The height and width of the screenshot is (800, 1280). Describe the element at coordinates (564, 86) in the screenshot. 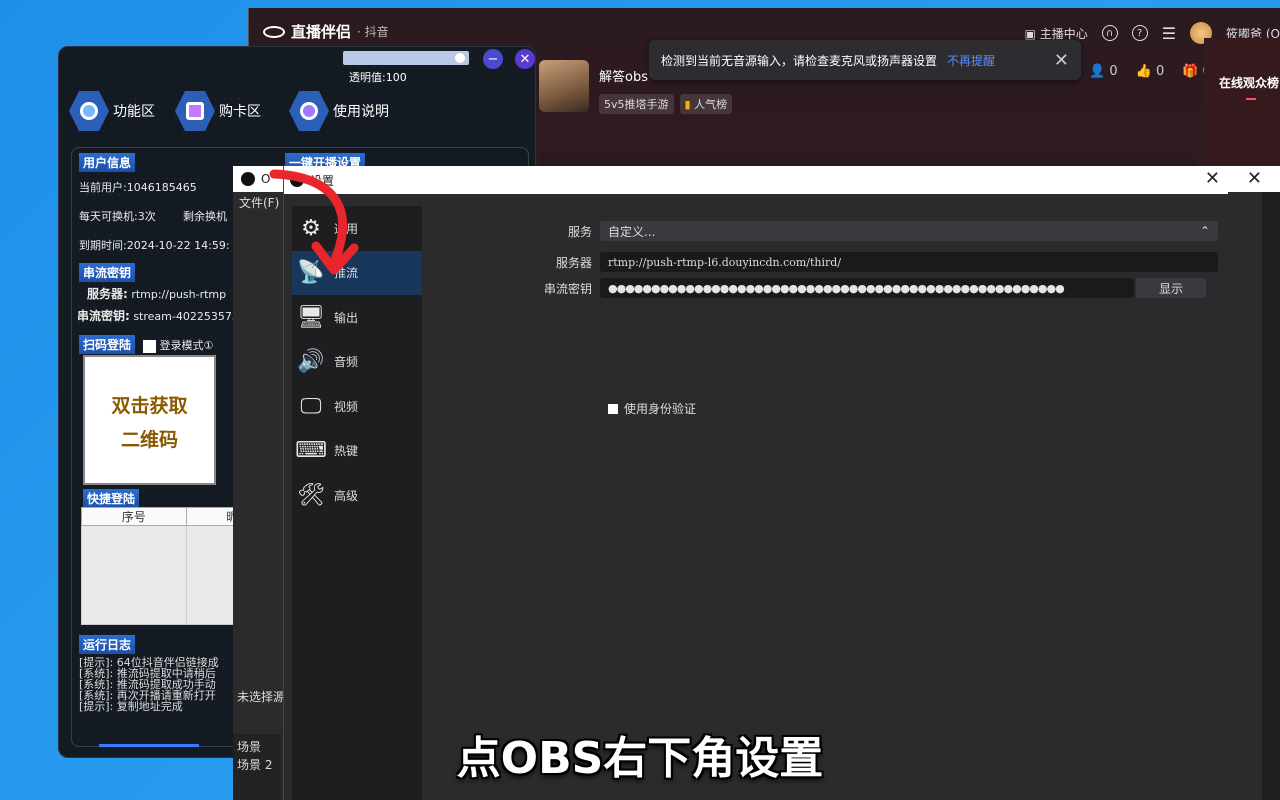

I see `room-thumbnail` at that location.